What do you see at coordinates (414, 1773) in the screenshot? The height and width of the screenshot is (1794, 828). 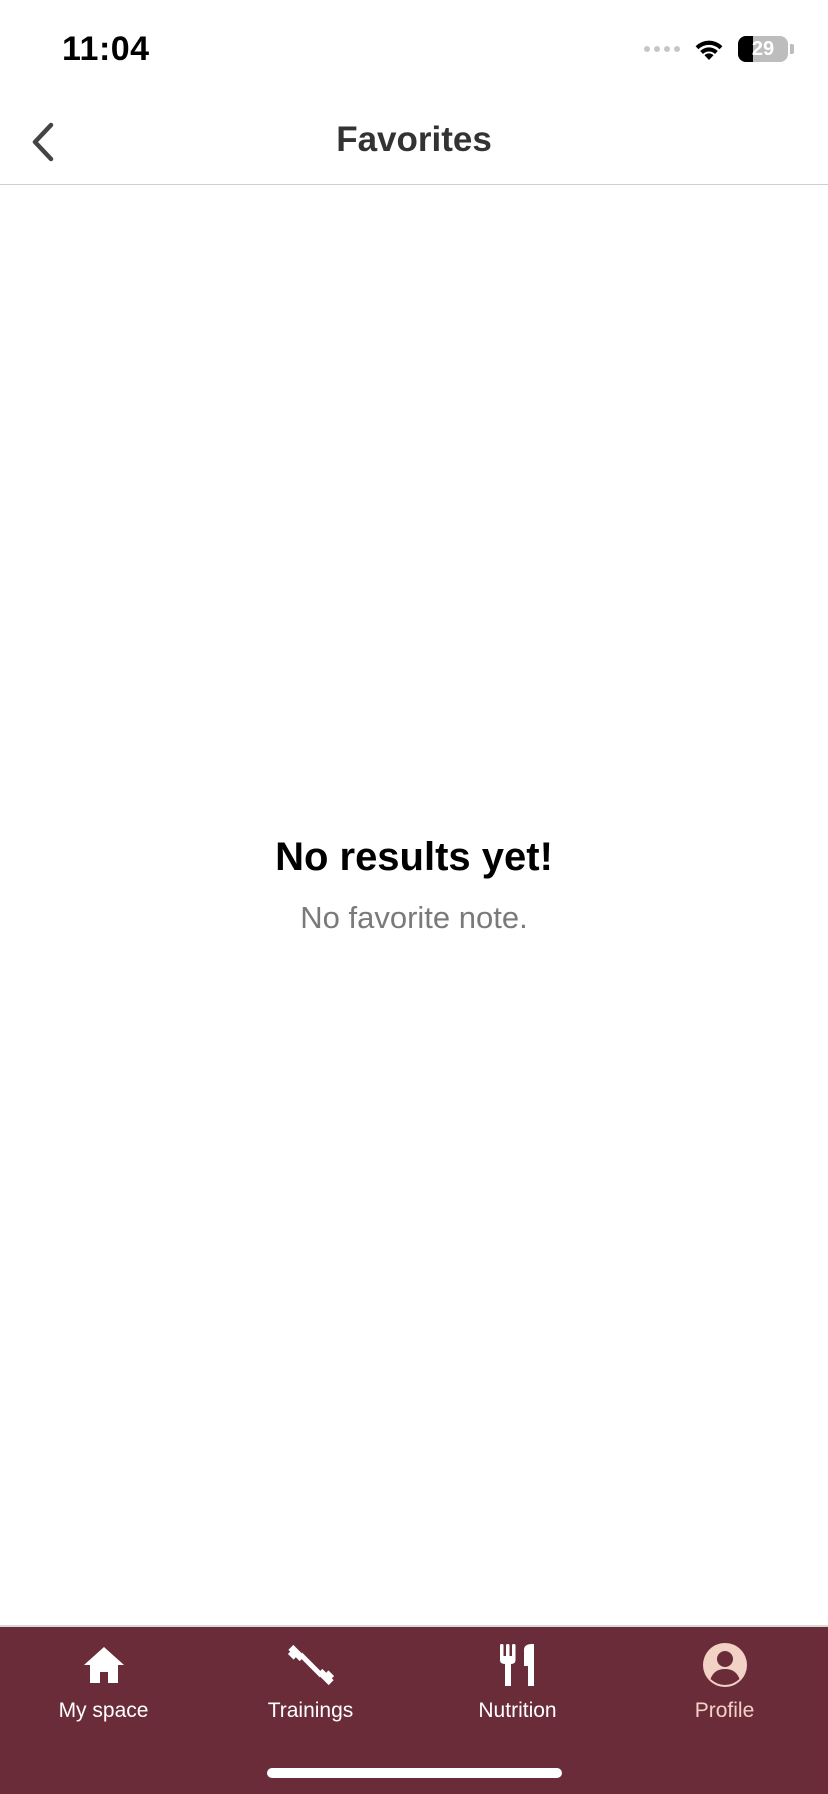 I see `home-indicator` at bounding box center [414, 1773].